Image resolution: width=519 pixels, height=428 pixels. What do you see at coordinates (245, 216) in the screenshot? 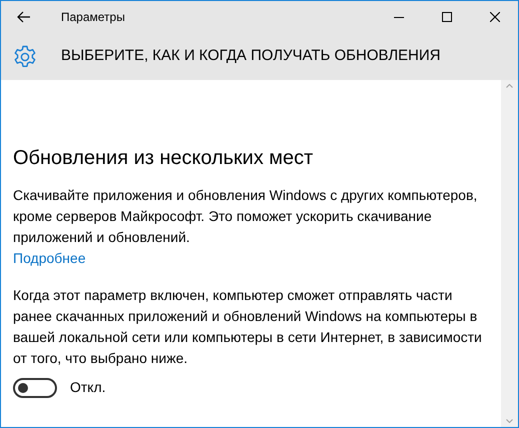
I see `description-text: Скачивайте приложения и обновления Windows с других компьютеров, кроме серверов Майкрософт. Это поможет ускорить скачивание приложений и обновлений.` at bounding box center [245, 216].